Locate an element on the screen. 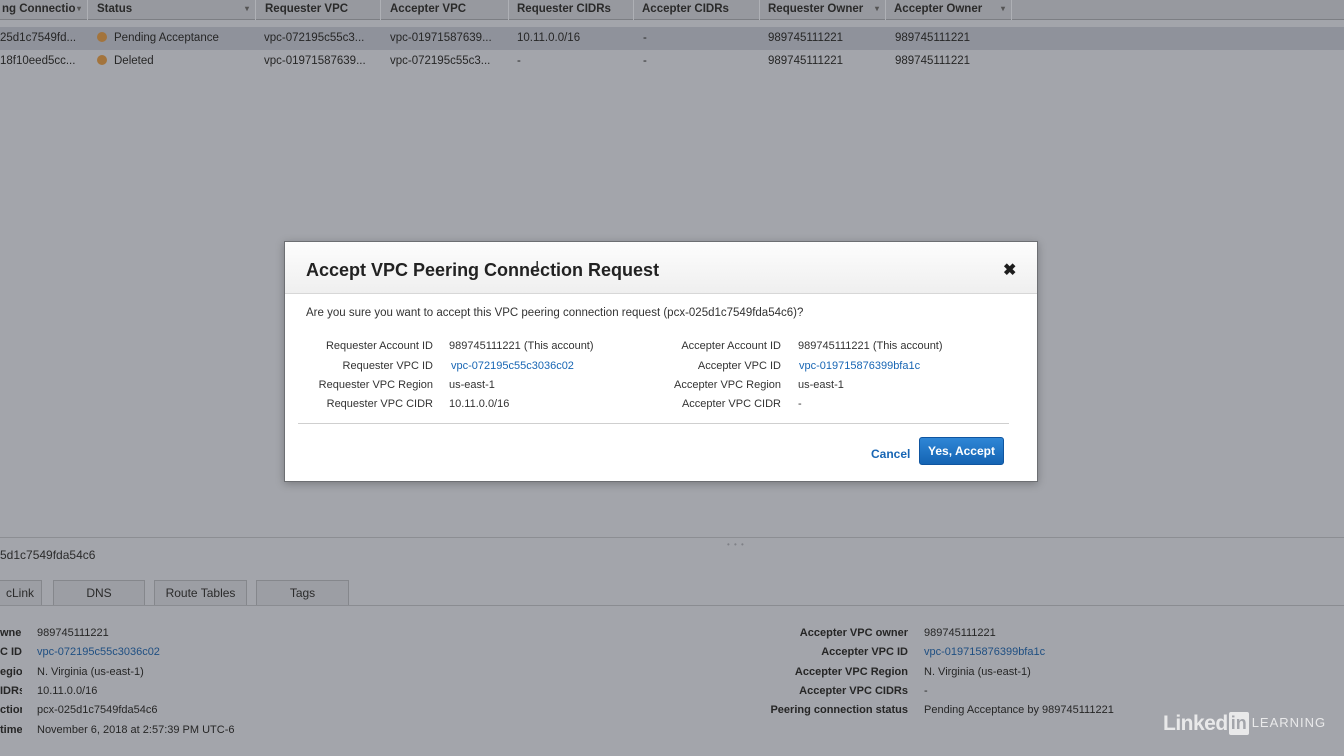 The width and height of the screenshot is (1344, 756). detail-label: egion is located at coordinates (11, 672).